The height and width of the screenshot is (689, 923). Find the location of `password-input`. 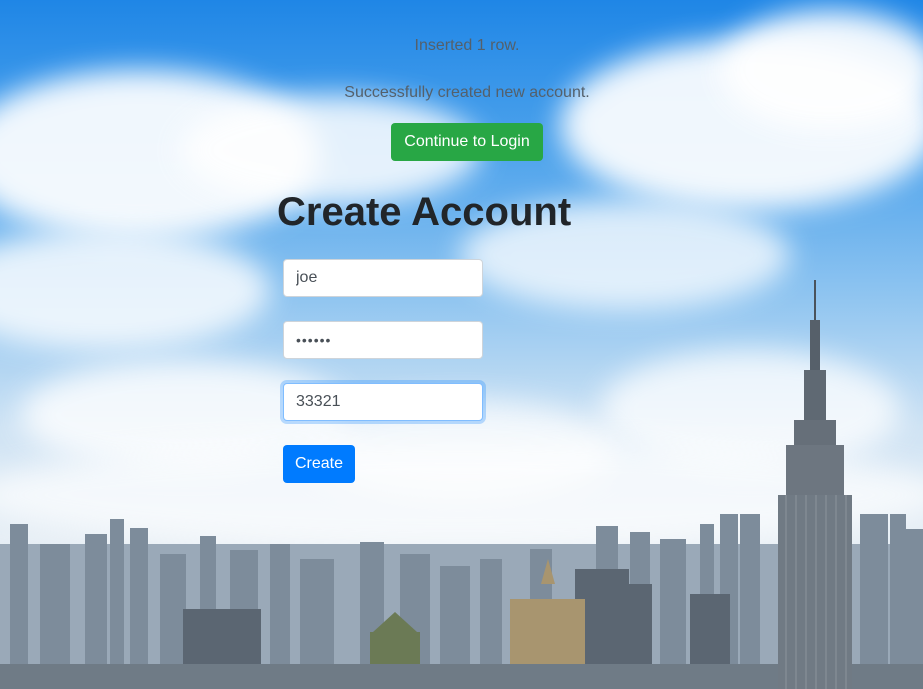

password-input is located at coordinates (383, 340).